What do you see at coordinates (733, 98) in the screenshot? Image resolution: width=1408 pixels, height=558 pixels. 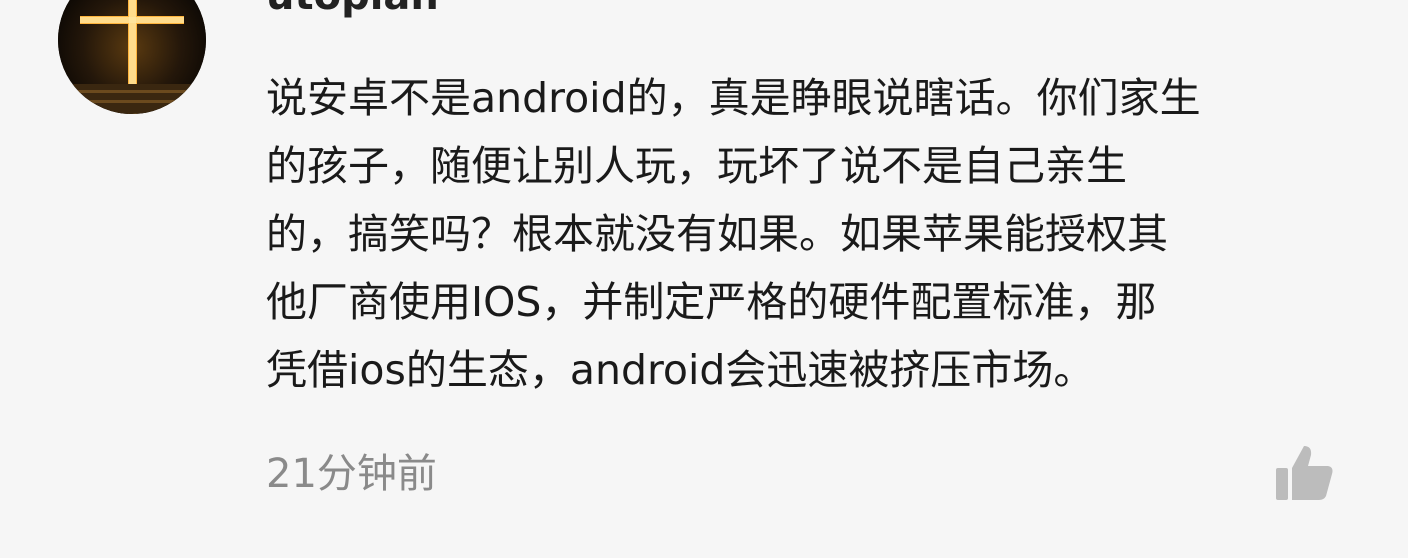 I see `comment-body-line: 说安卓不是android的，真是睁眼说瞎话。你们家生` at bounding box center [733, 98].